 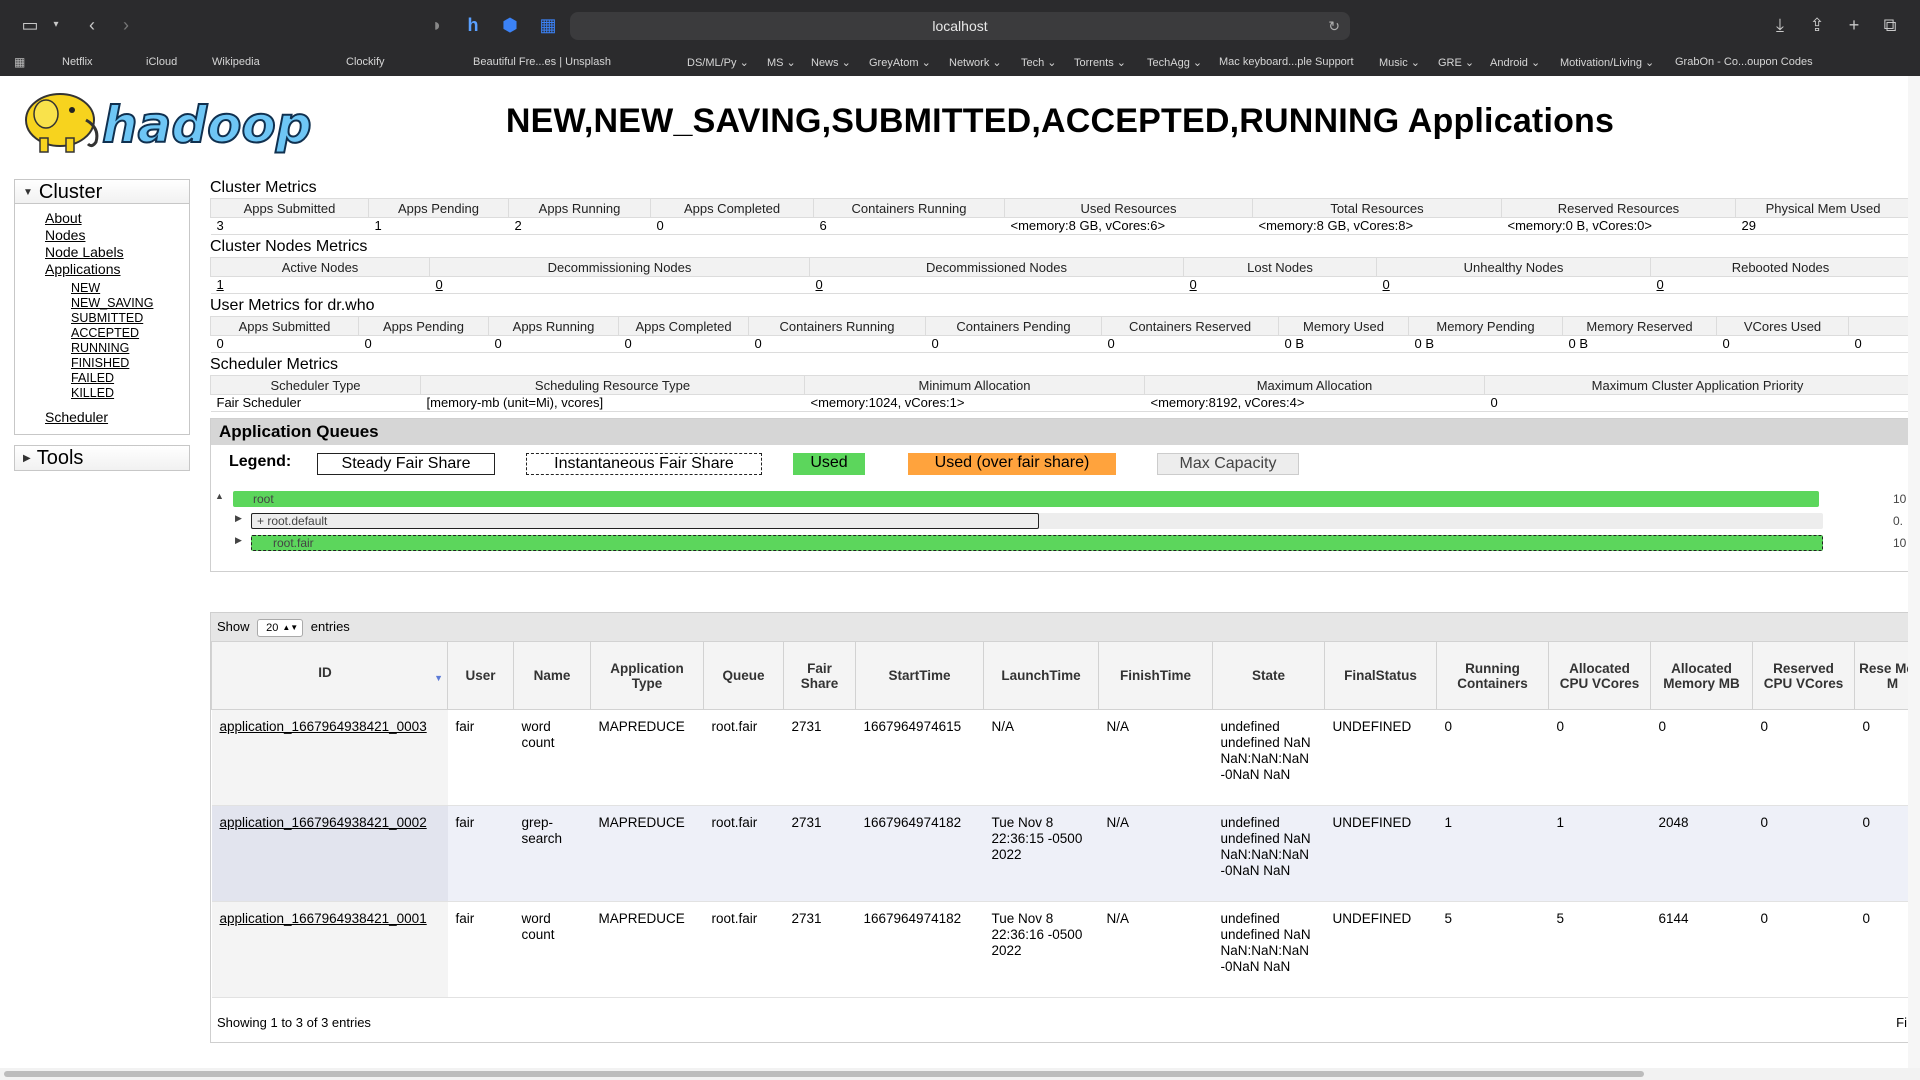 I want to click on bookmark-item: Torrents ⌄, so click(x=1100, y=62).